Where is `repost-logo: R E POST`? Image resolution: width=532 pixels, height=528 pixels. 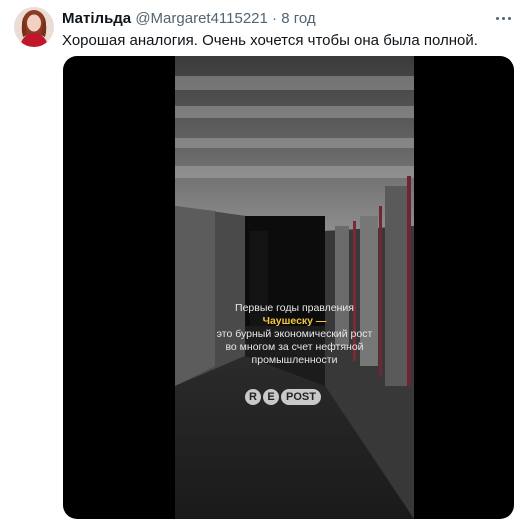 repost-logo: R E POST is located at coordinates (283, 397).